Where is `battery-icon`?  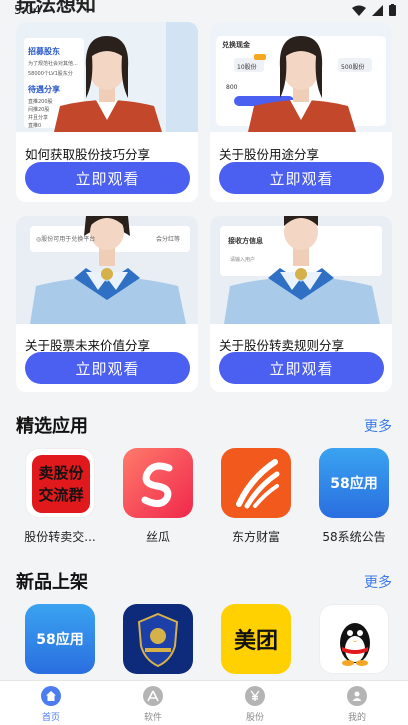
battery-icon is located at coordinates (392, 10).